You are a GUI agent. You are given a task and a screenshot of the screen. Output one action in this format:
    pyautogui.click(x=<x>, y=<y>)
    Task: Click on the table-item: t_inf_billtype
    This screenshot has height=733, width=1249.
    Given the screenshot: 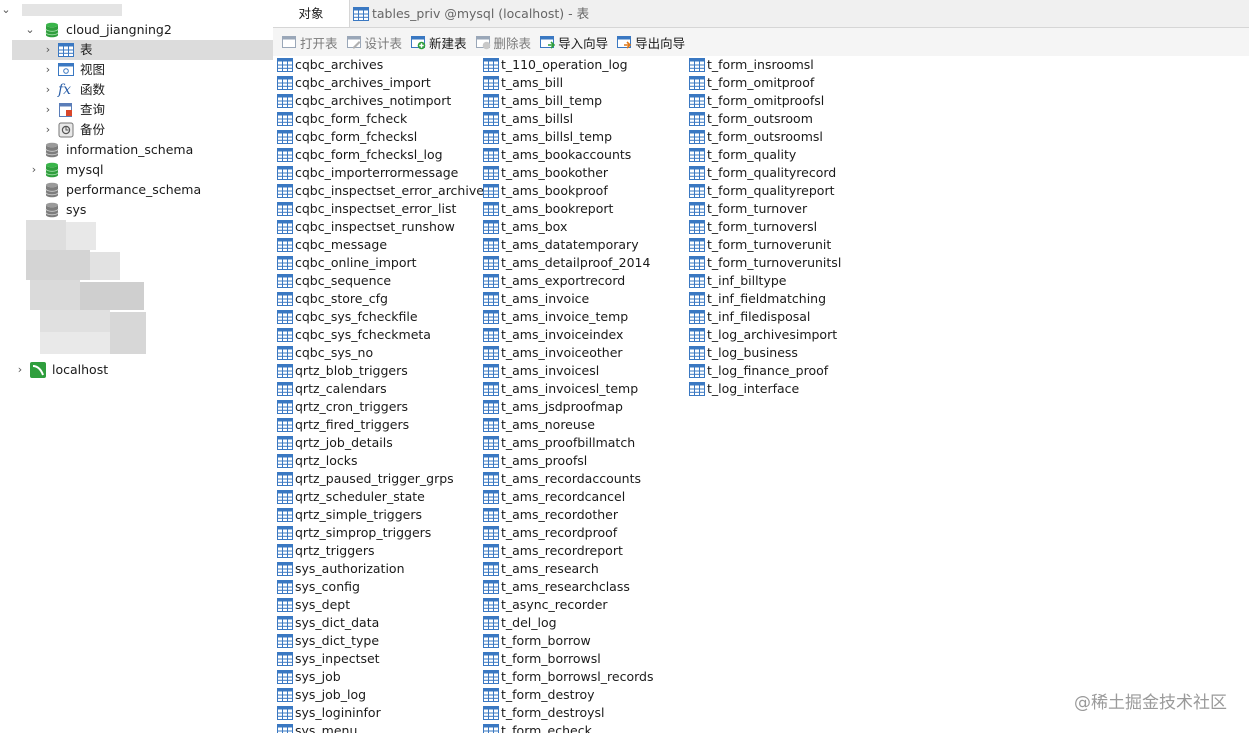 What is the action you would take?
    pyautogui.click(x=765, y=281)
    